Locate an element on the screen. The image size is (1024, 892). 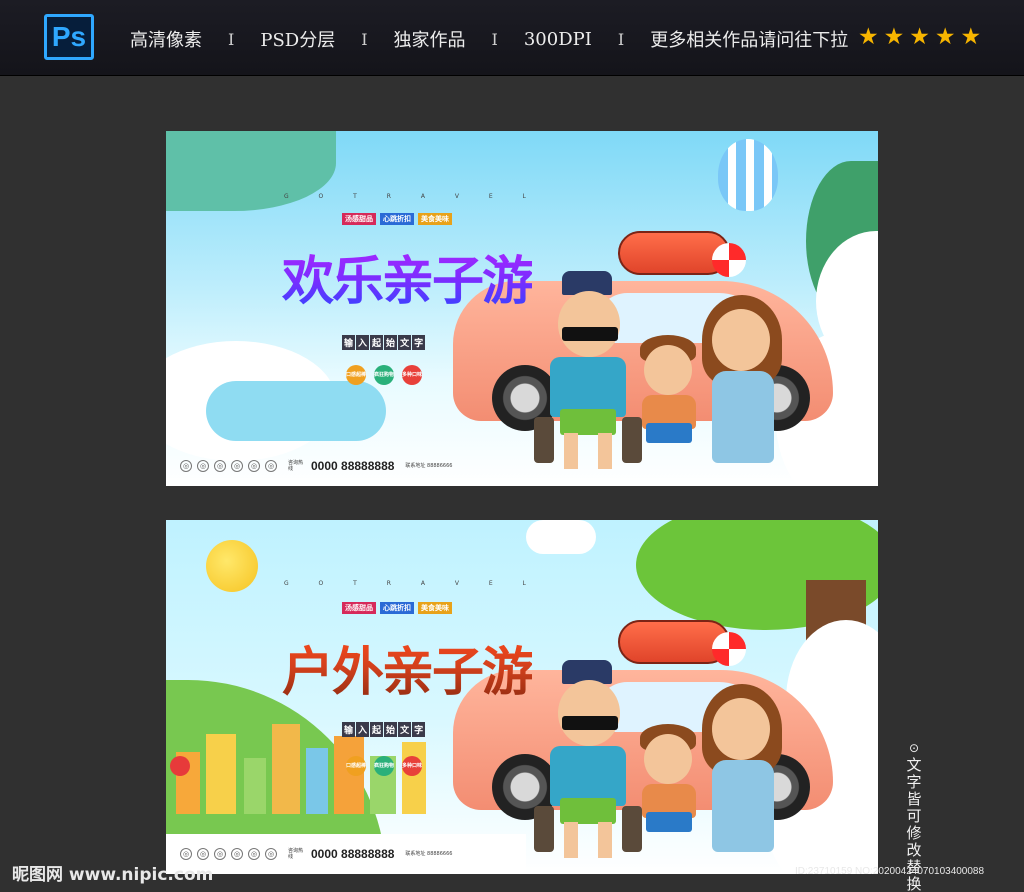
feature-hd: 高清像素 is located at coordinates (166, 40).